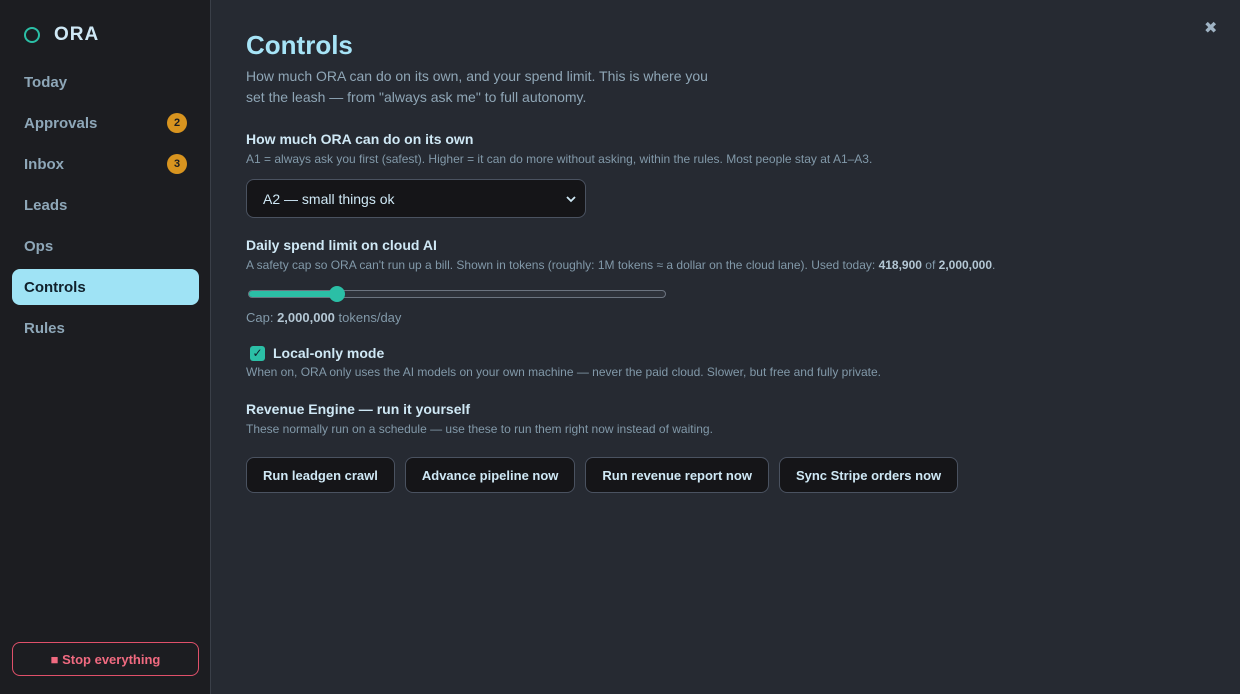 Image resolution: width=1240 pixels, height=694 pixels. Describe the element at coordinates (262, 317) in the screenshot. I see `cap-prefix: Cap:` at that location.